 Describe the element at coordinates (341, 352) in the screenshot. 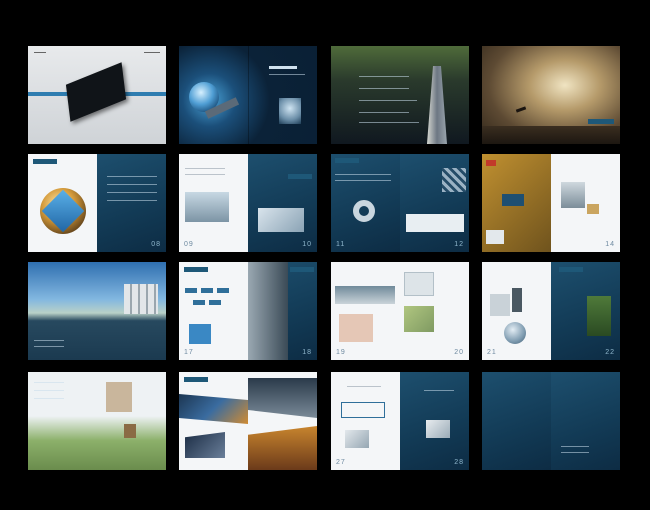

I see `page-number: 19` at that location.